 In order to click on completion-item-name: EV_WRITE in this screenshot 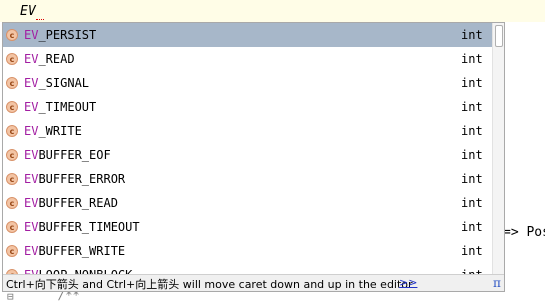, I will do `click(53, 131)`.